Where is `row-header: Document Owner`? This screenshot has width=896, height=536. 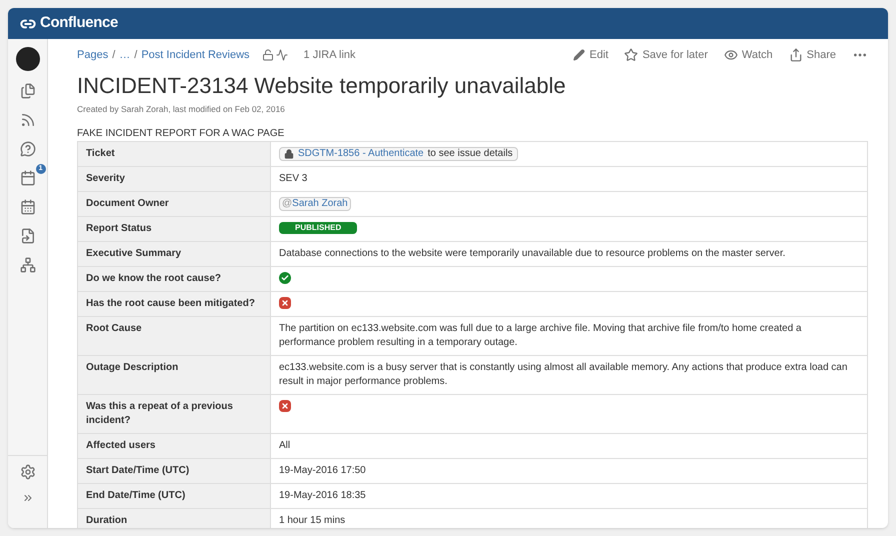
row-header: Document Owner is located at coordinates (174, 203).